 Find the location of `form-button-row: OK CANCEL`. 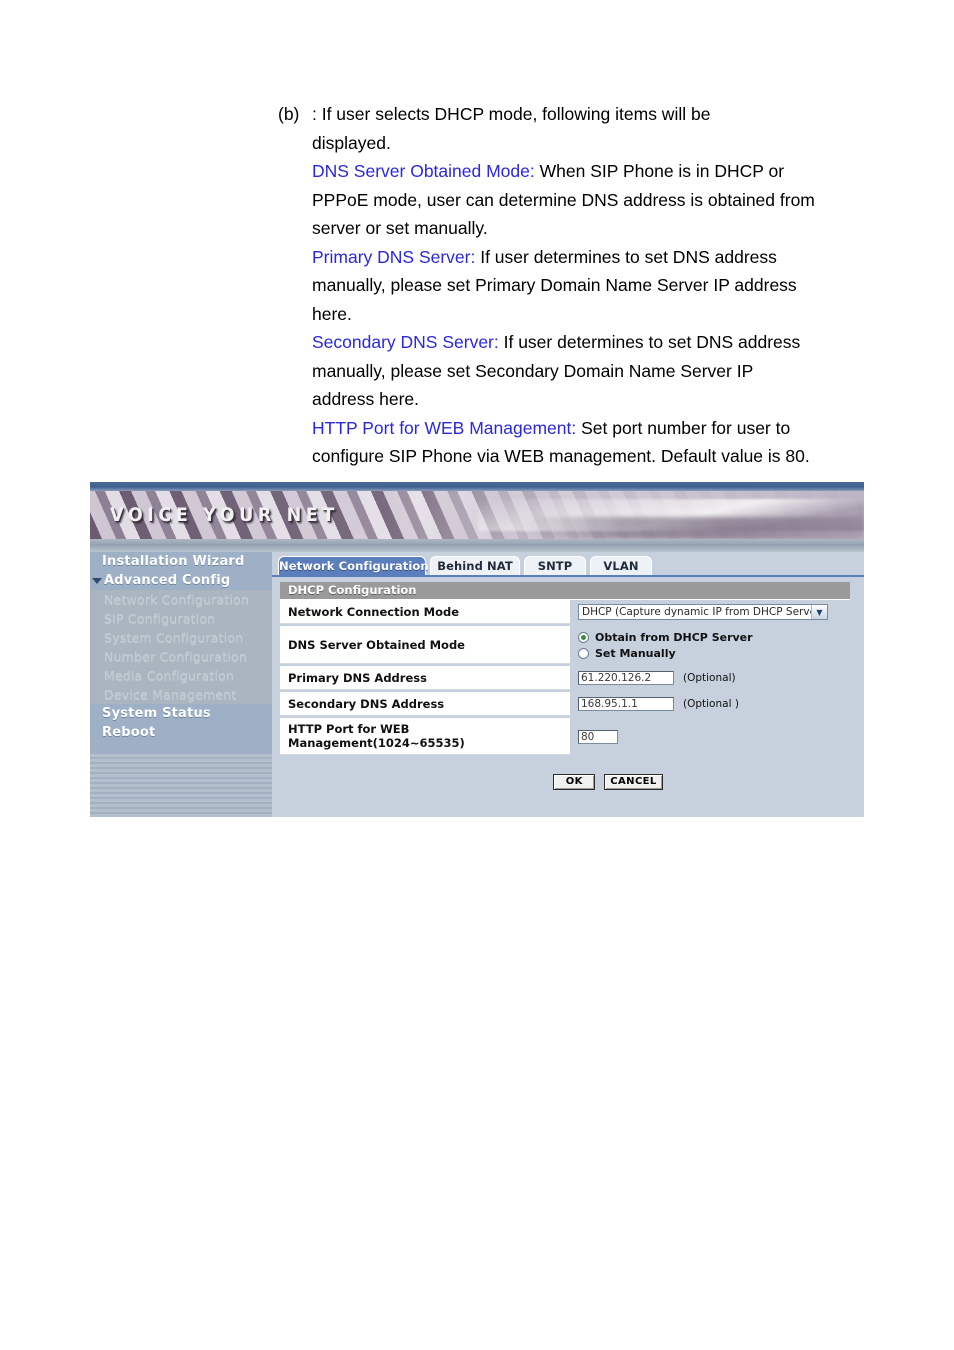

form-button-row: OK CANCEL is located at coordinates (568, 782).